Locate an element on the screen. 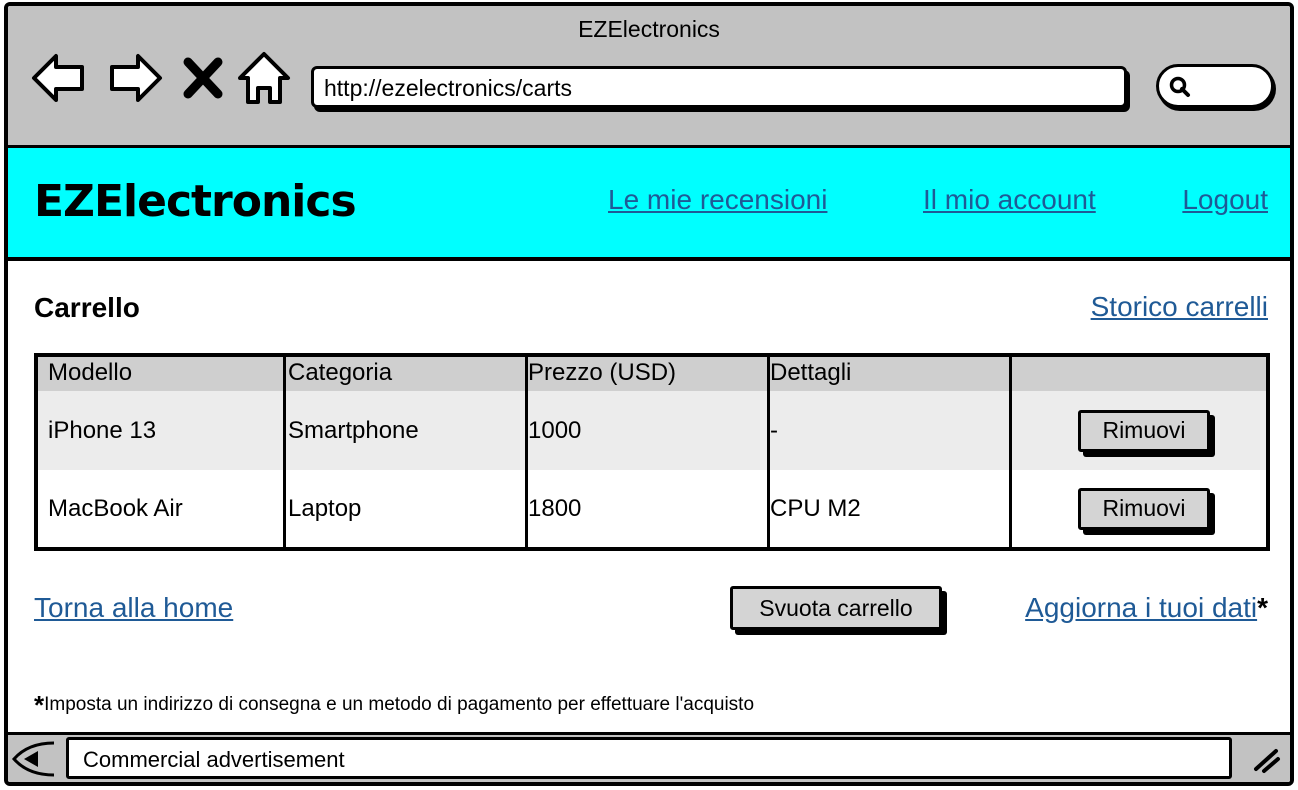  brand-logo-text: EZElectronics is located at coordinates (195, 201).